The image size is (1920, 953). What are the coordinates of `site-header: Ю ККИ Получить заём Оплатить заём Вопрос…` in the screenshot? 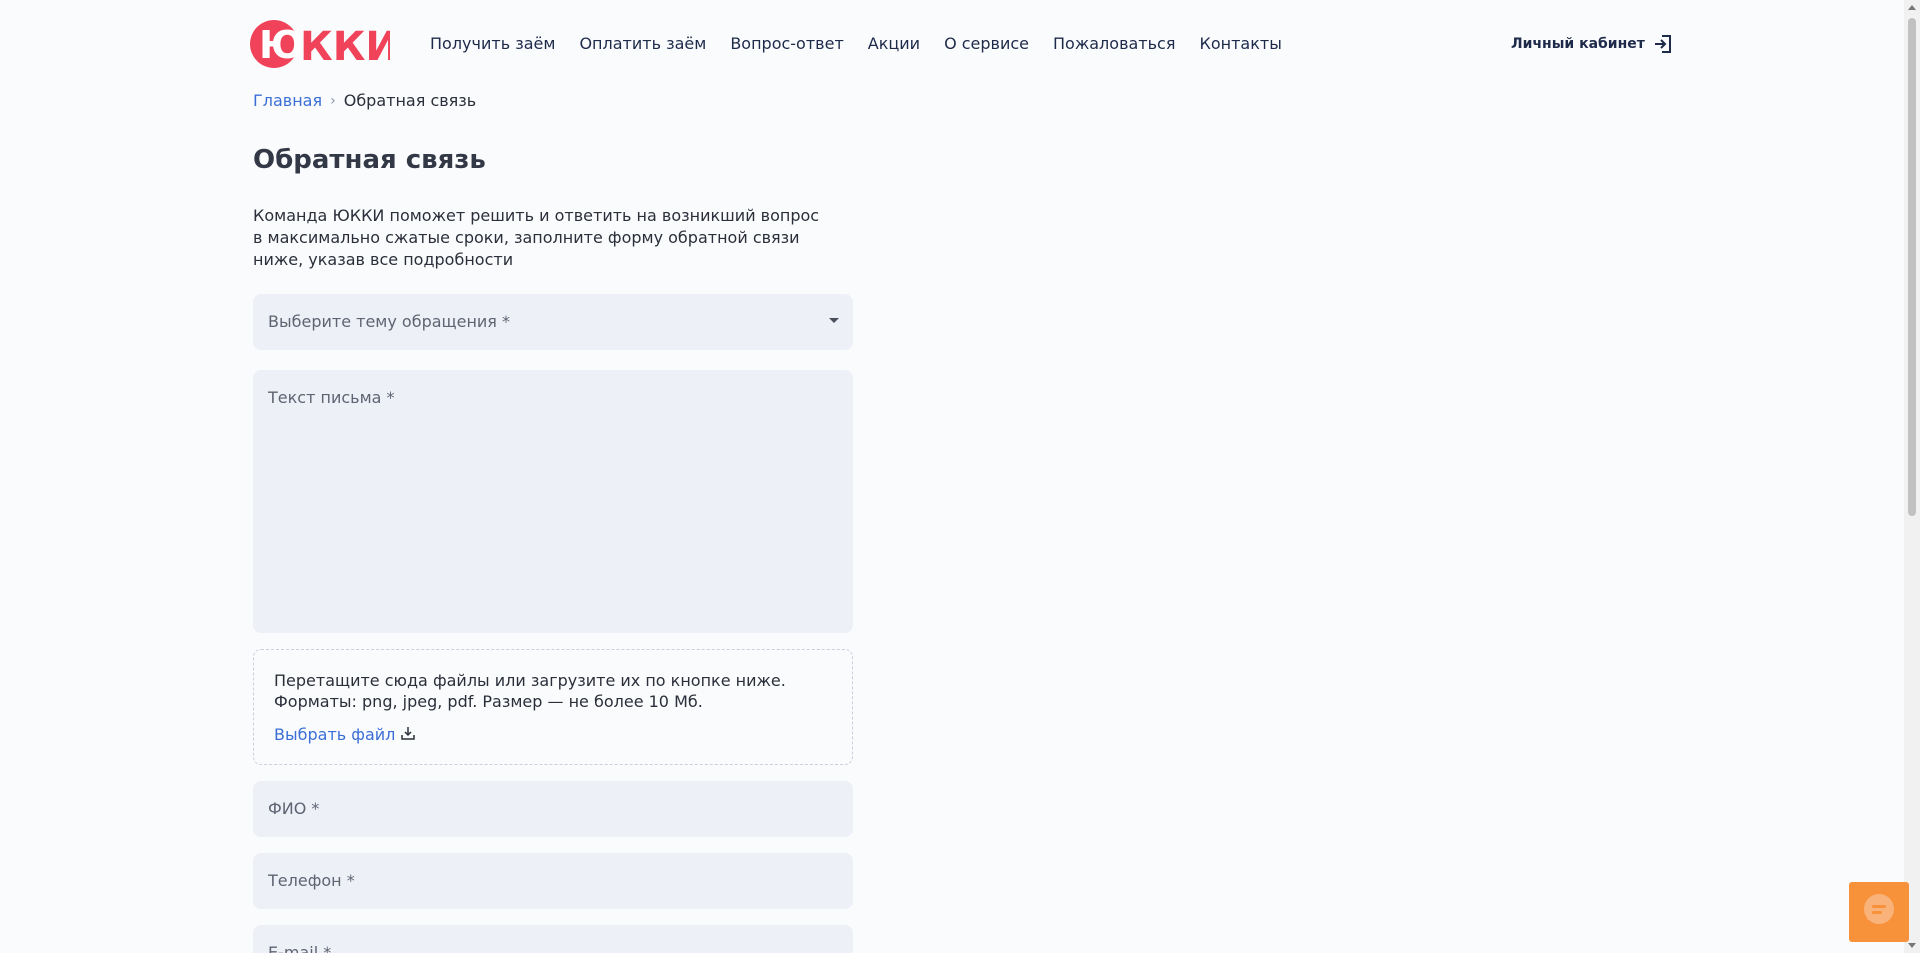 It's located at (950, 45).